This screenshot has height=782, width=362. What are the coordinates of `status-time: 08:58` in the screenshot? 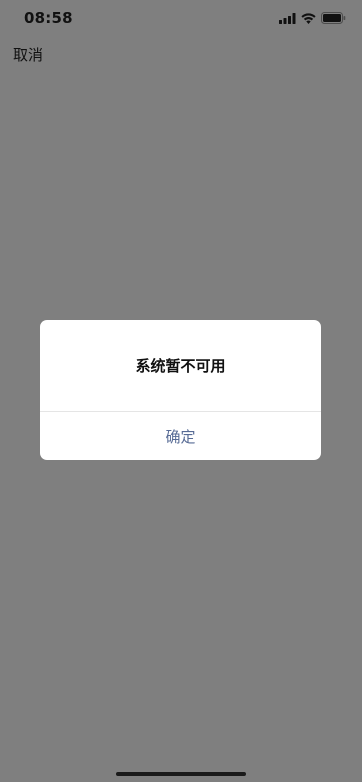 It's located at (48, 18).